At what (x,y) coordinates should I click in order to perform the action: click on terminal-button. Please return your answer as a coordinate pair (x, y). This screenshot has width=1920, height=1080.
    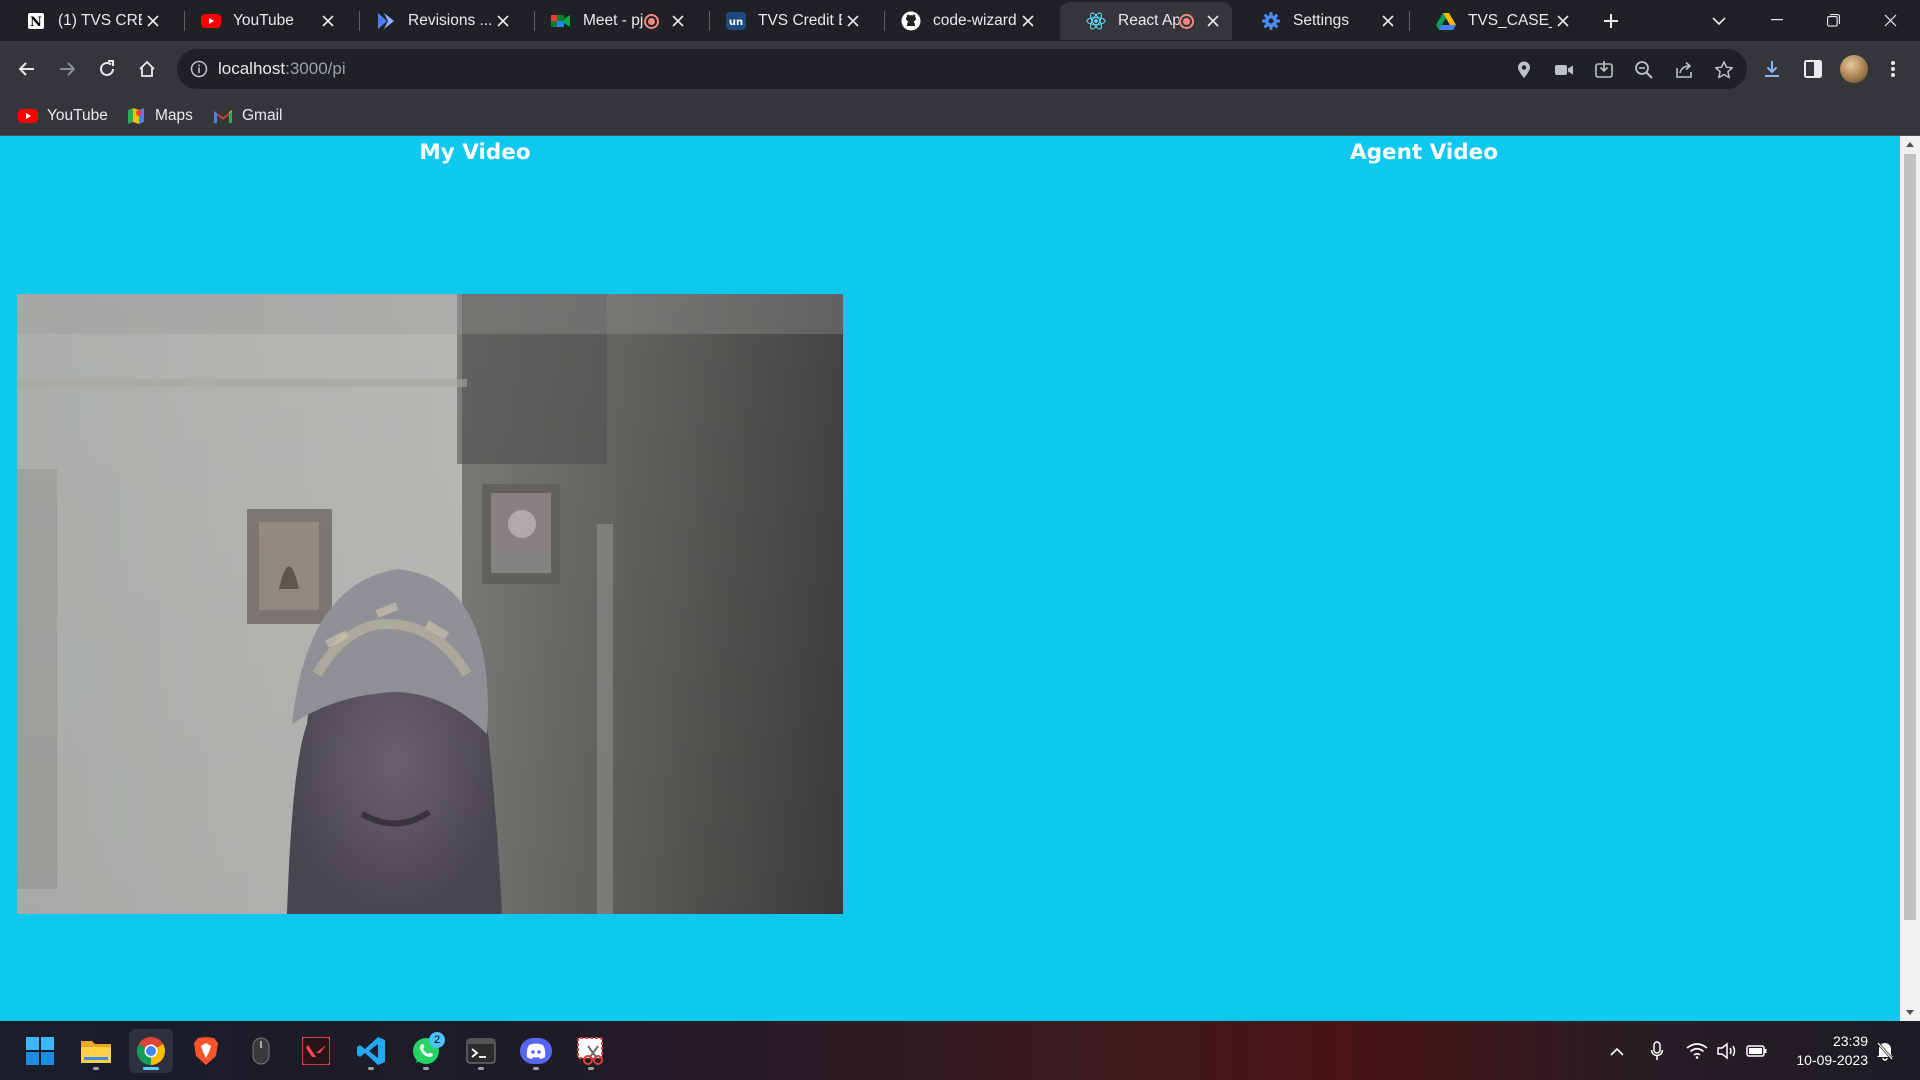
    Looking at the image, I should click on (481, 1051).